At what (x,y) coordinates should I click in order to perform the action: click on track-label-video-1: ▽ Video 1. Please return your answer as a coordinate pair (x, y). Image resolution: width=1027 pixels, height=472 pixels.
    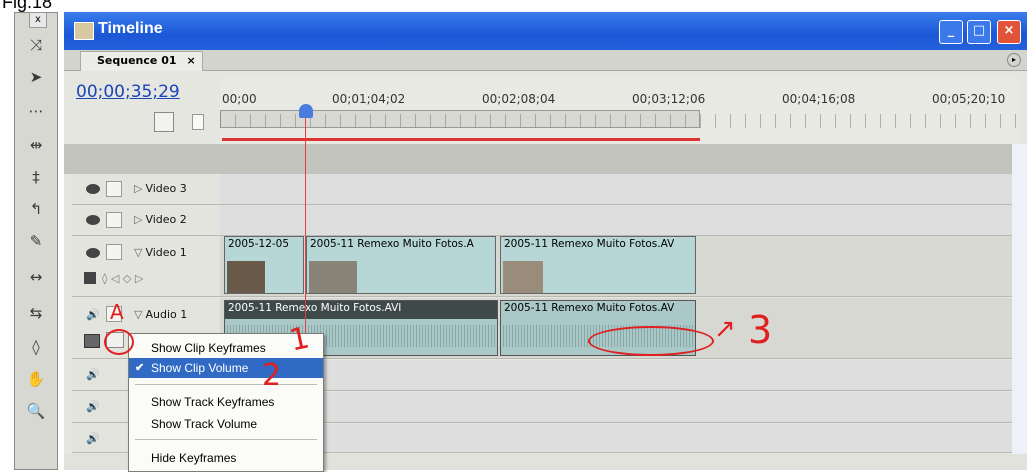
    Looking at the image, I should click on (160, 252).